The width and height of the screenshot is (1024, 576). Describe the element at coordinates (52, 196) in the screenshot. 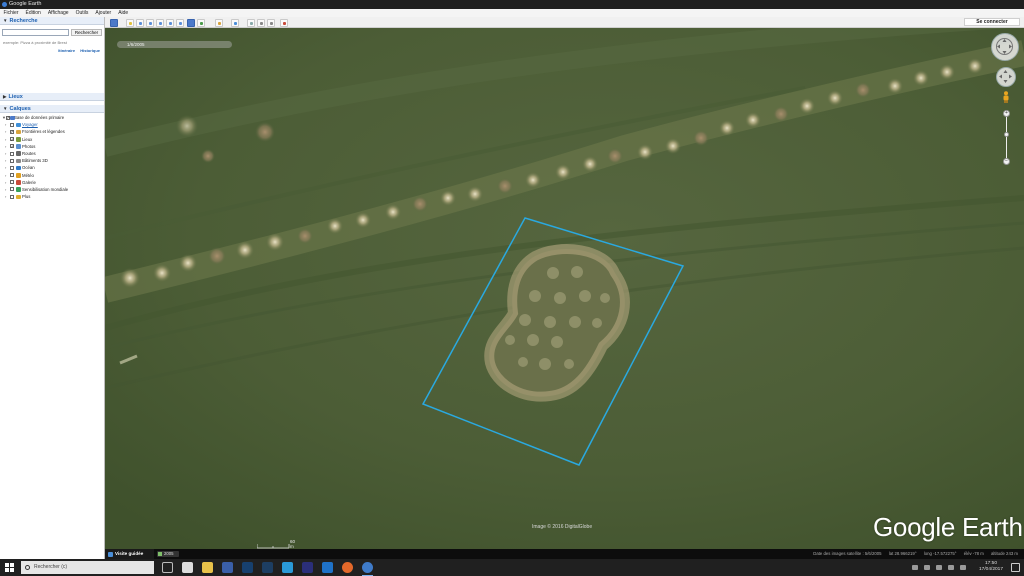

I see `layer-item: › Plus` at that location.